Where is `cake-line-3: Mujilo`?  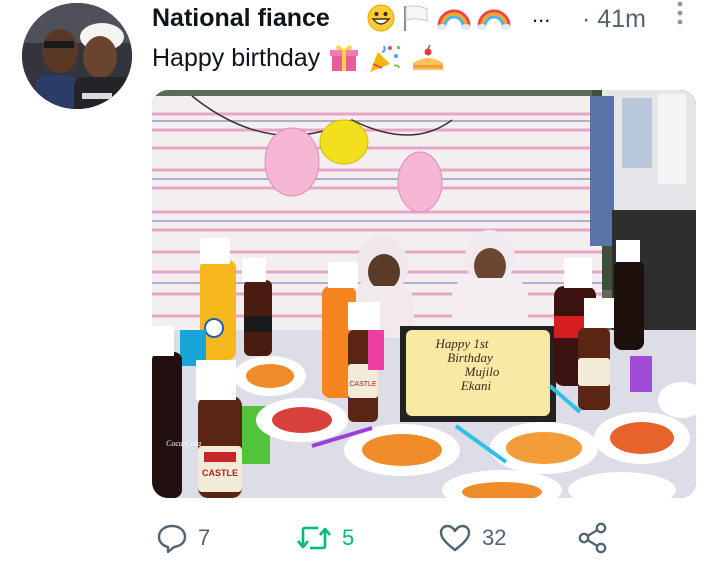 cake-line-3: Mujilo is located at coordinates (482, 371).